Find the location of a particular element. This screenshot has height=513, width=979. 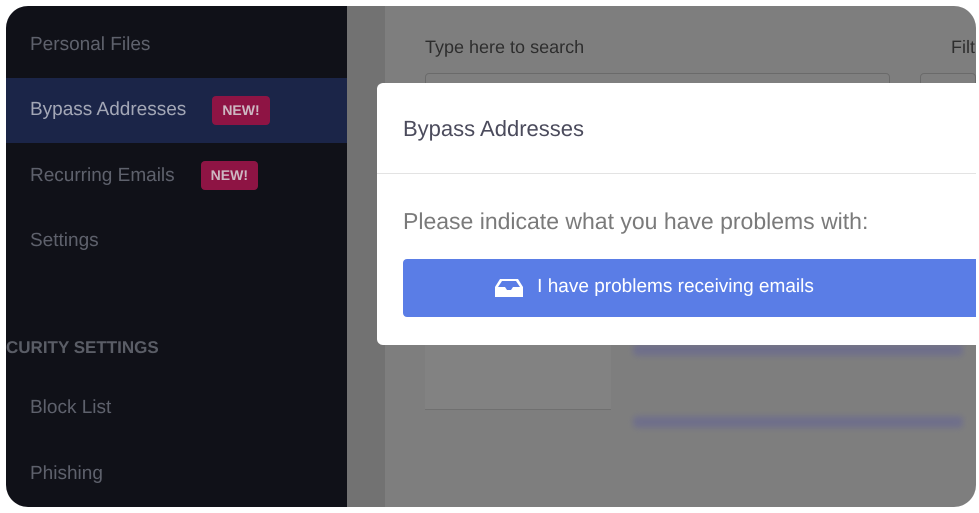

search-label: Type here to search is located at coordinates (505, 47).